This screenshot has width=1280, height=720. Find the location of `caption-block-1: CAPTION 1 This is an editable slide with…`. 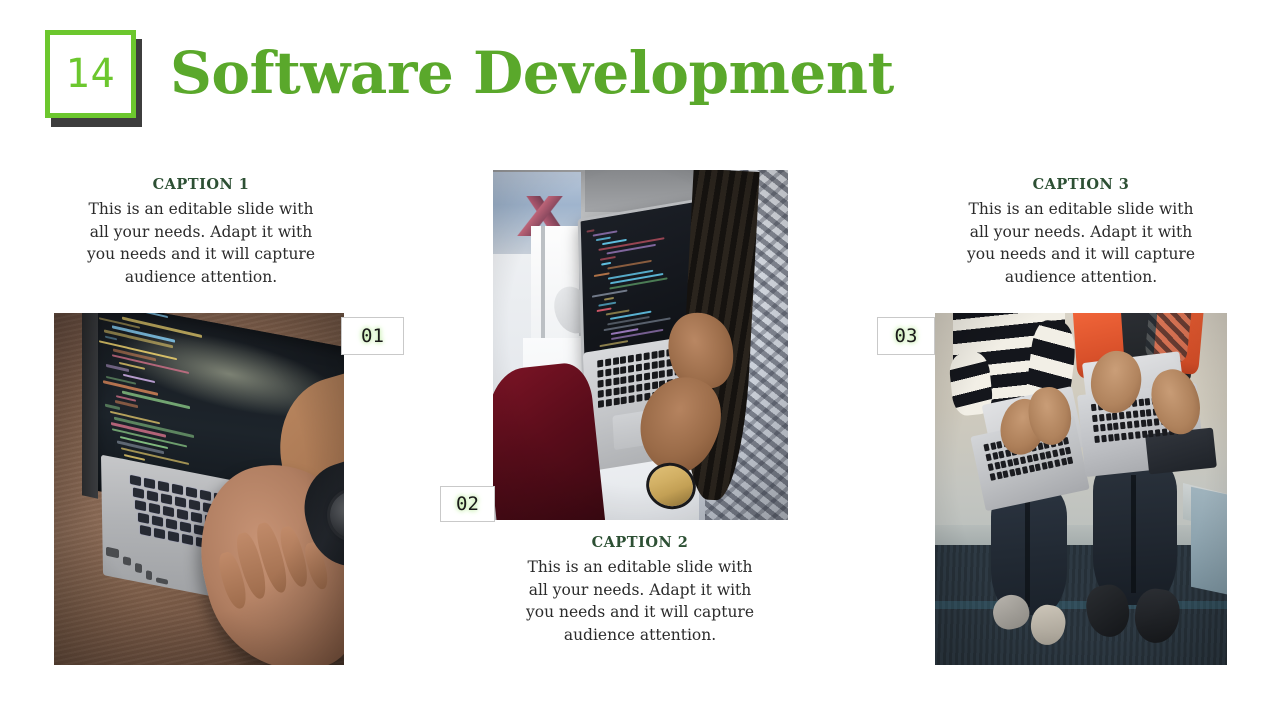

caption-block-1: CAPTION 1 This is an editable slide with… is located at coordinates (201, 232).